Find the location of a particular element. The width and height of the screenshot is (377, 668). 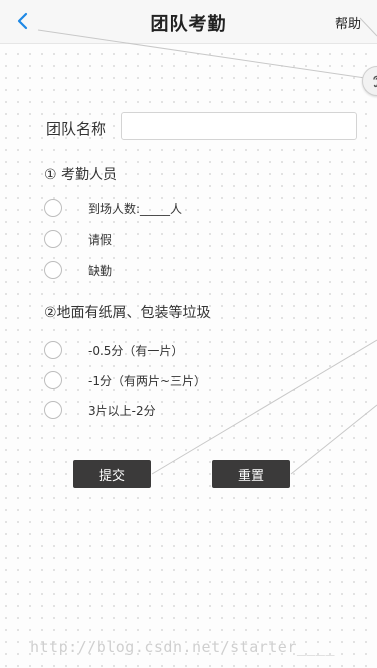

option-label: 缺勤 is located at coordinates (100, 271).